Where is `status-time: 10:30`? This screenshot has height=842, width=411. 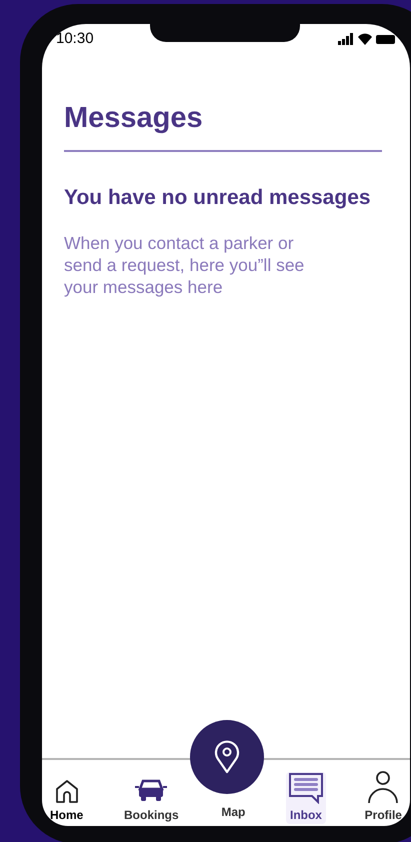 status-time: 10:30 is located at coordinates (75, 38).